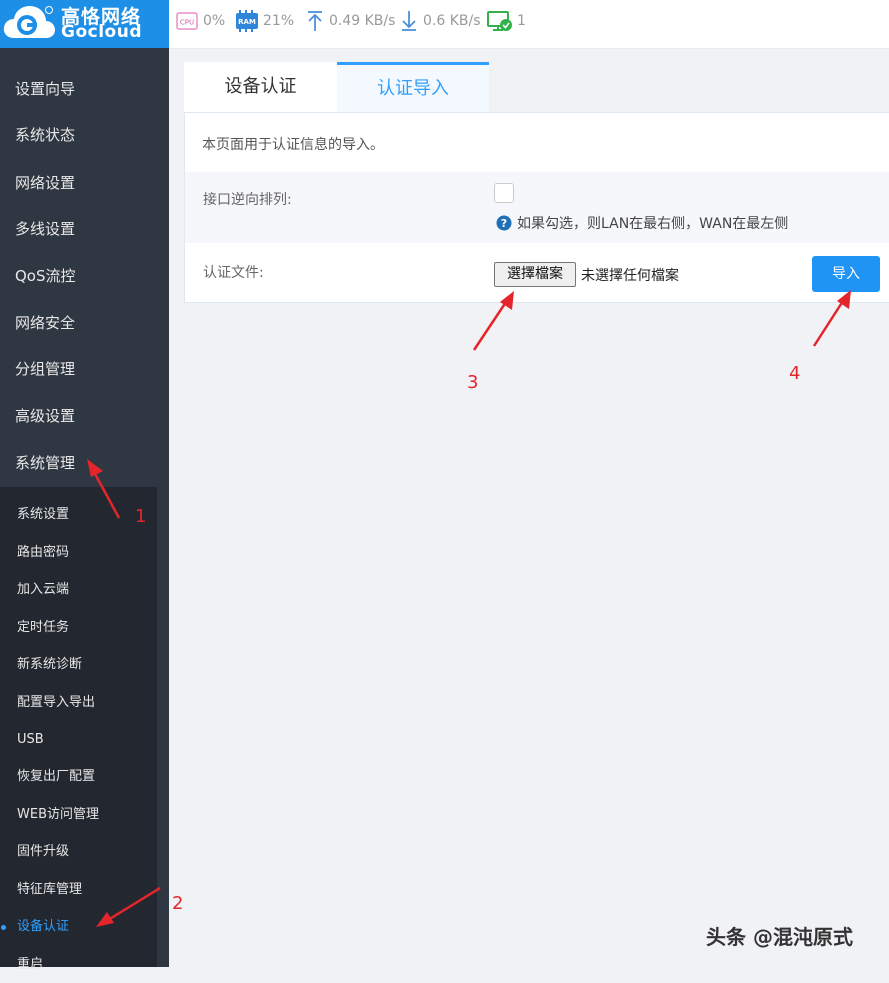 The image size is (889, 983). I want to click on annotation-label-2: 2, so click(178, 903).